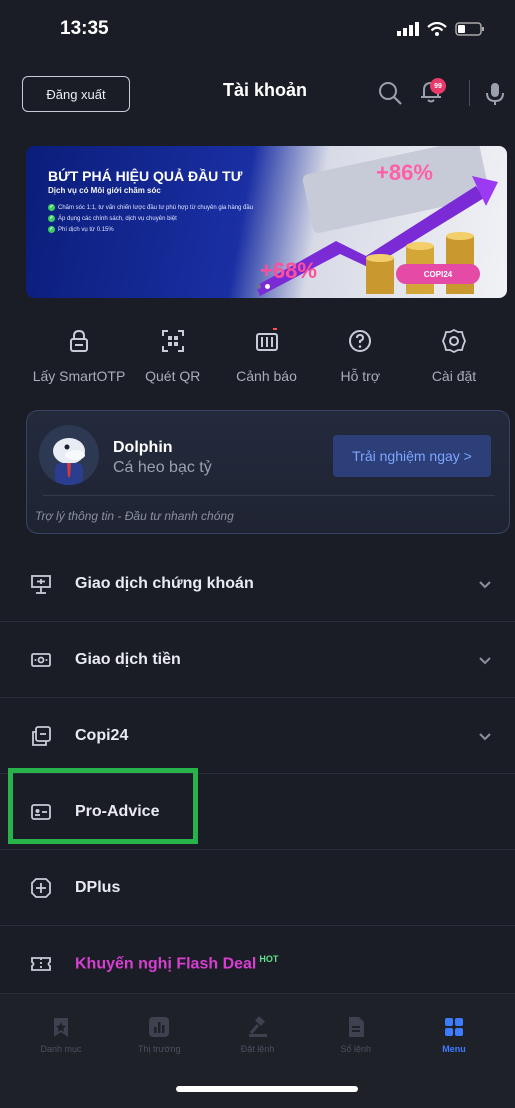 This screenshot has height=1108, width=515. I want to click on menu-item-cash-transactions: Giao dịch tiền, so click(257, 660).